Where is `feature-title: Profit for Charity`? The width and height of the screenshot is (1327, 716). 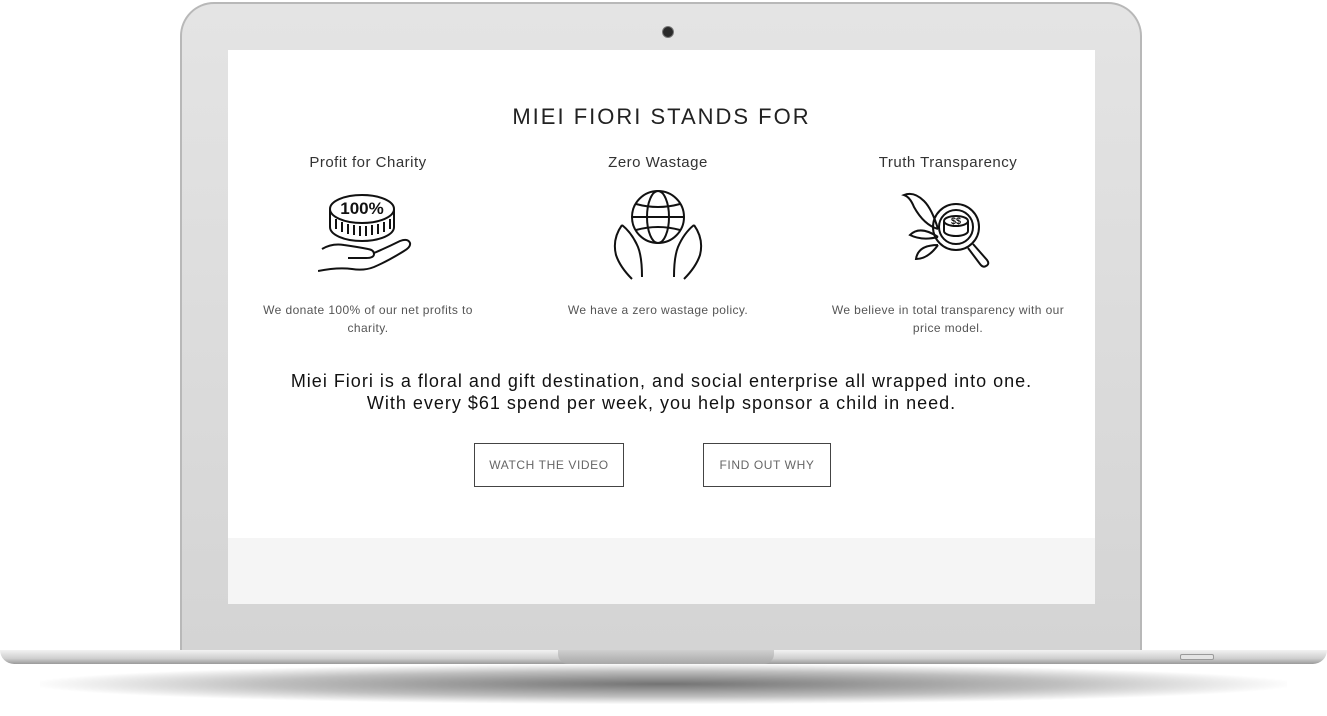 feature-title: Profit for Charity is located at coordinates (368, 162).